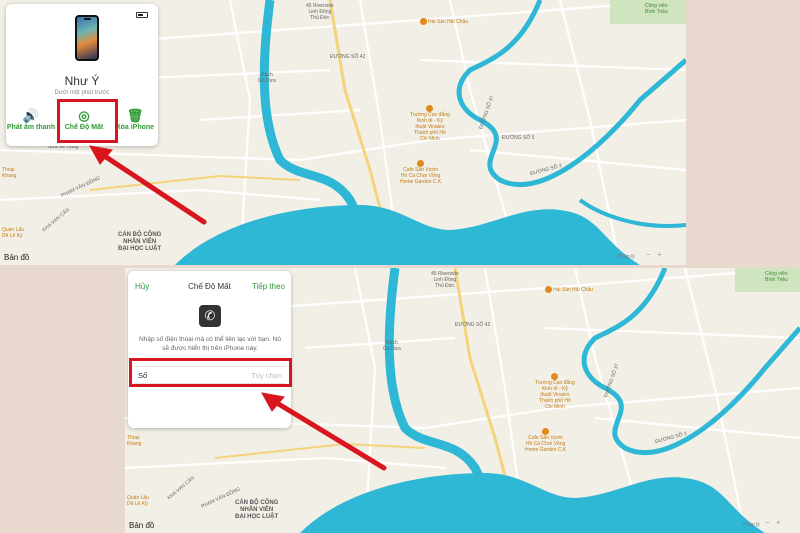 The width and height of the screenshot is (800, 533). Describe the element at coordinates (210, 372) in the screenshot. I see `highlight-box-number-field` at that location.